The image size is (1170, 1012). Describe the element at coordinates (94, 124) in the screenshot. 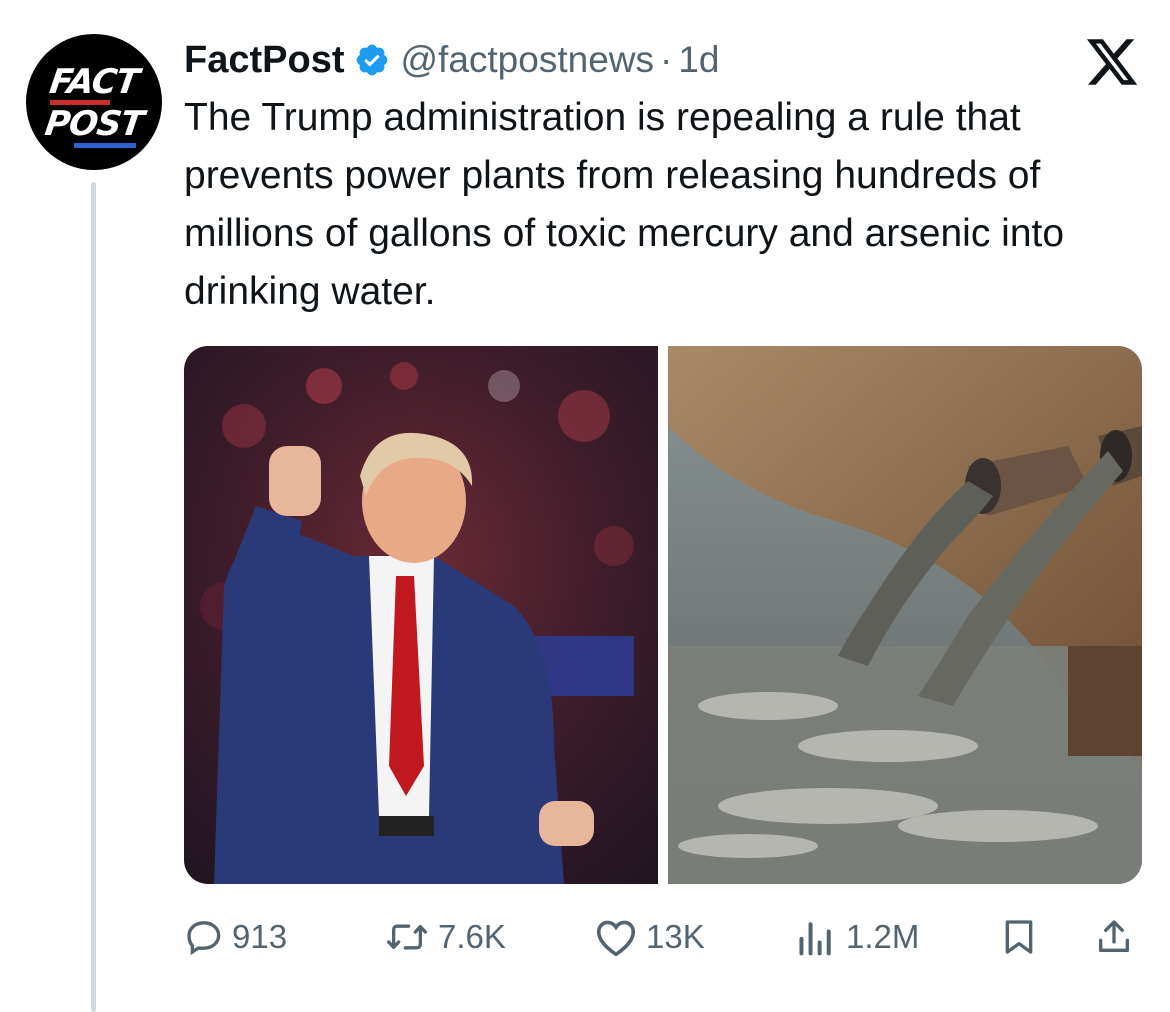

I see `avatar-logo-line2: POST` at that location.